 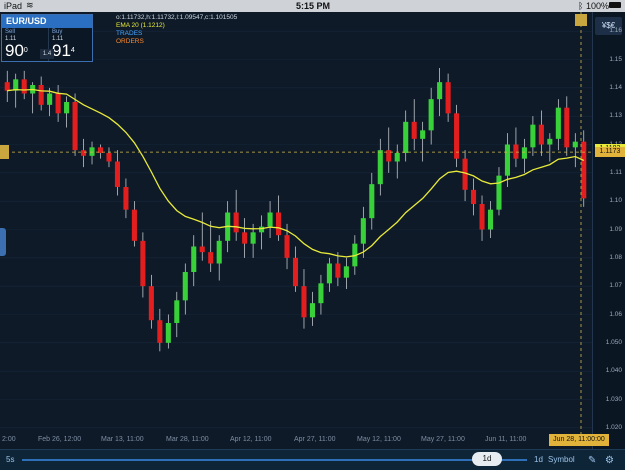 What do you see at coordinates (613, 427) in the screenshot?
I see `y-tick-label: 1.020` at bounding box center [613, 427].